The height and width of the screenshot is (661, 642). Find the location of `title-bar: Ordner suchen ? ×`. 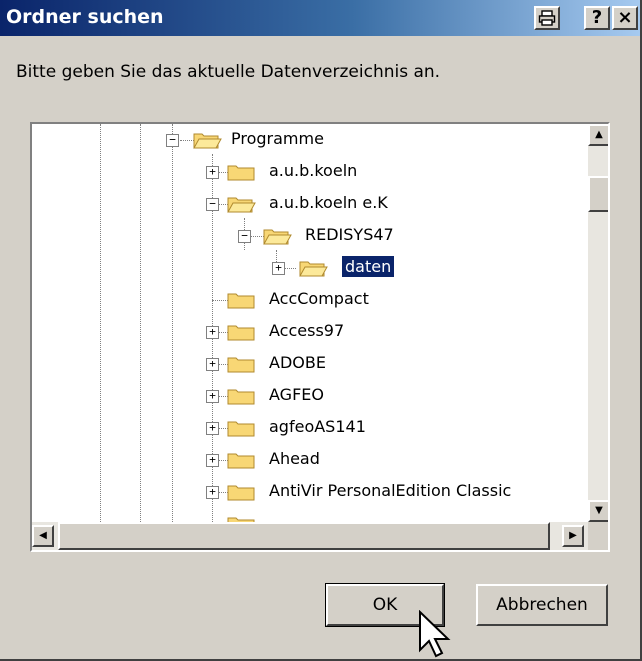

title-bar: Ordner suchen ? × is located at coordinates (320, 18).